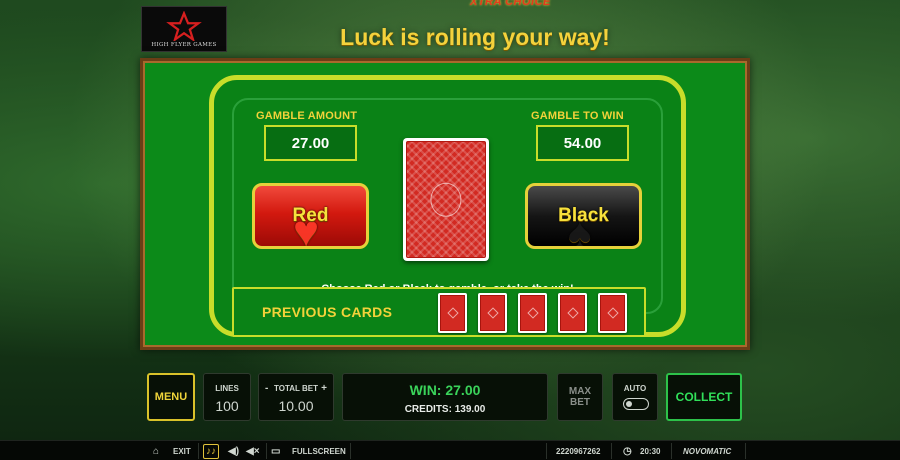 This screenshot has width=900, height=460. What do you see at coordinates (184, 25) in the screenshot?
I see `star-logo-icon` at bounding box center [184, 25].